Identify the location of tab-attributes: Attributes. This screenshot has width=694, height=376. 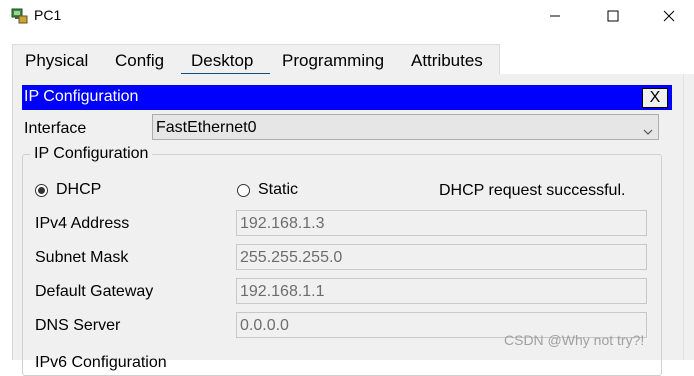
(447, 61).